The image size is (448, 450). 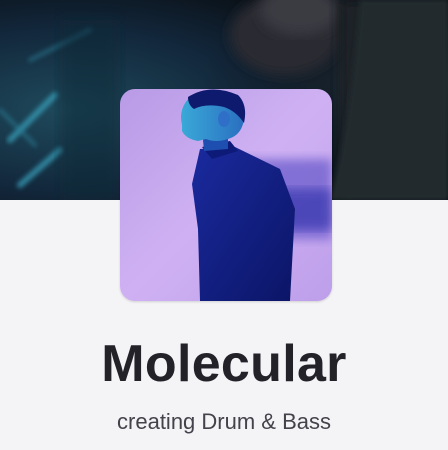 I want to click on profile-name: Molecular, so click(x=224, y=364).